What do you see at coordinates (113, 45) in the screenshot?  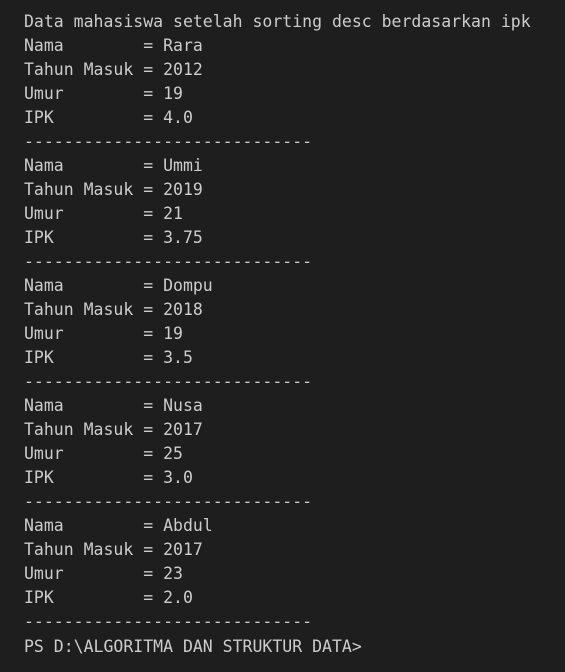 I see `record-nama: Nama = Rara` at bounding box center [113, 45].